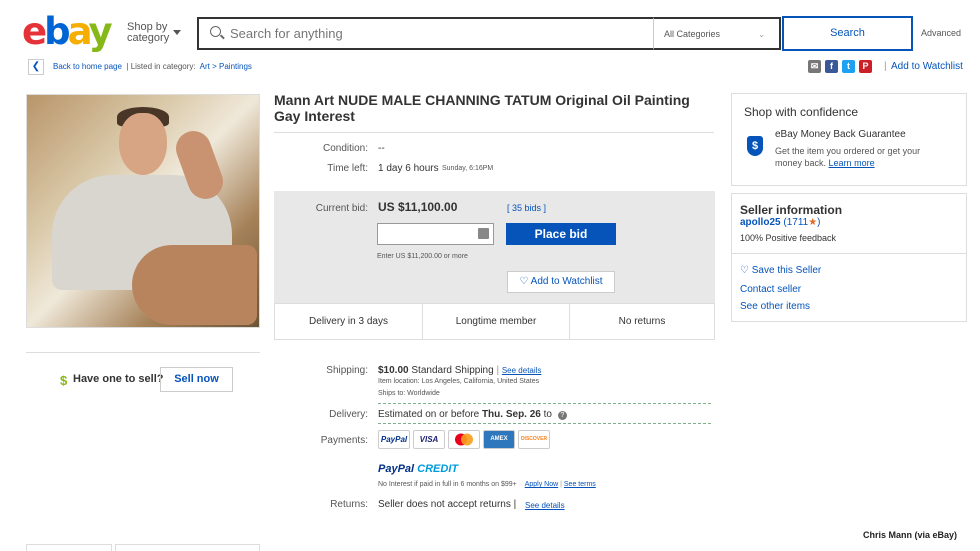 The width and height of the screenshot is (980, 551). What do you see at coordinates (526, 208) in the screenshot?
I see `bids-count-link: [ 35 bids ]` at bounding box center [526, 208].